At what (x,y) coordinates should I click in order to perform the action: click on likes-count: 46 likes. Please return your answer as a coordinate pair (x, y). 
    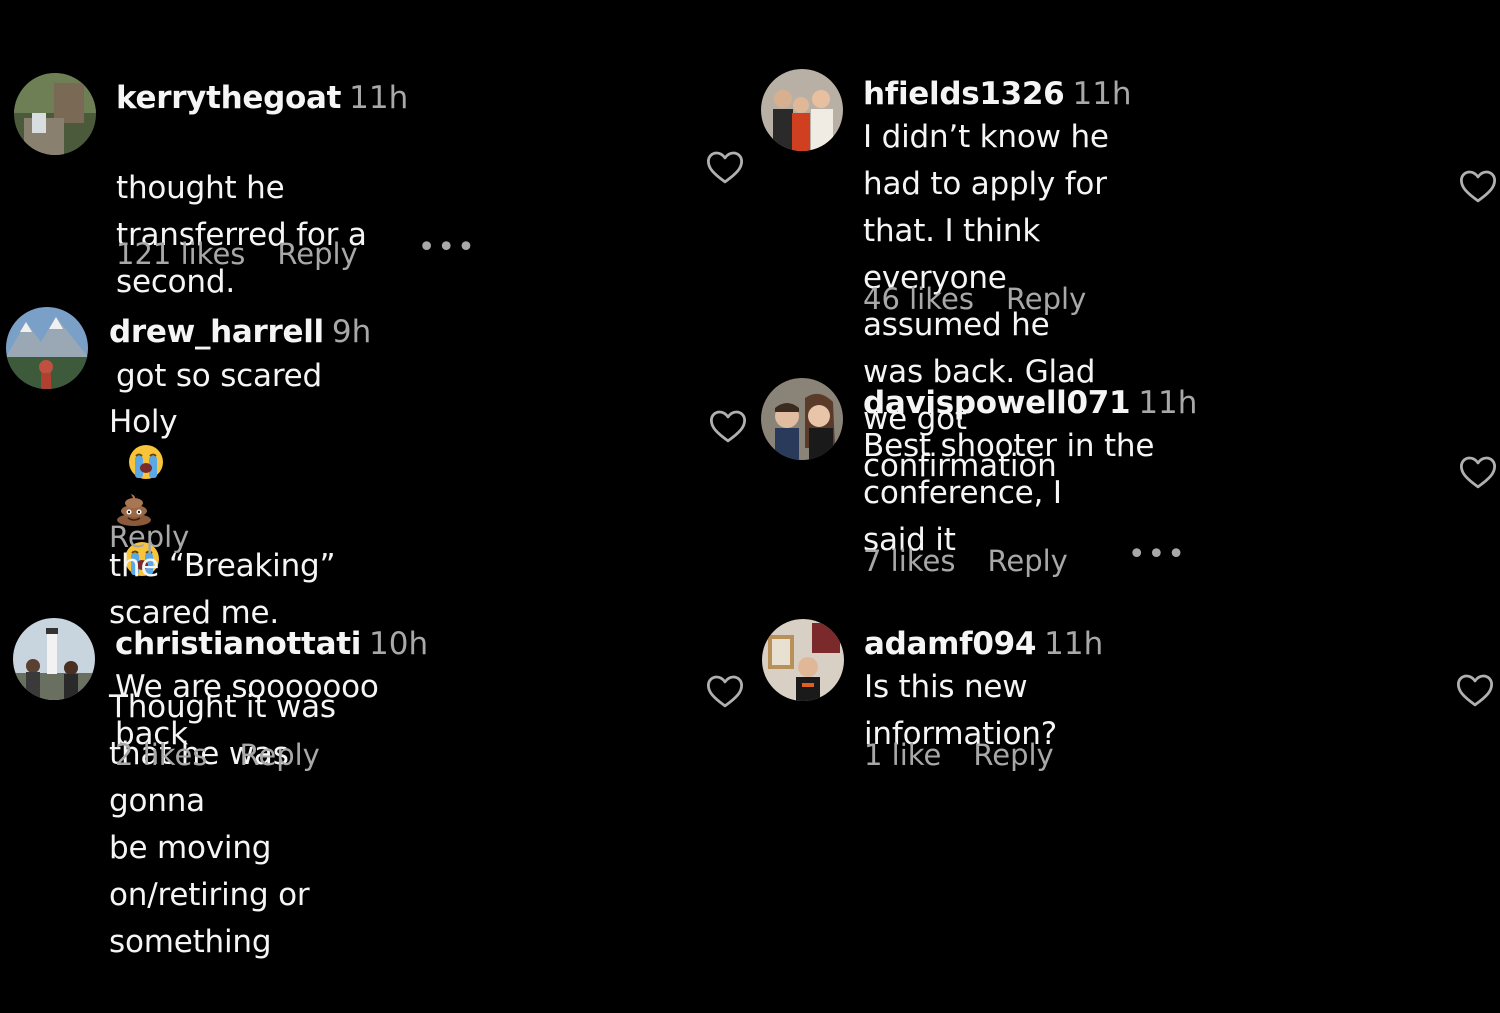
    Looking at the image, I should click on (918, 299).